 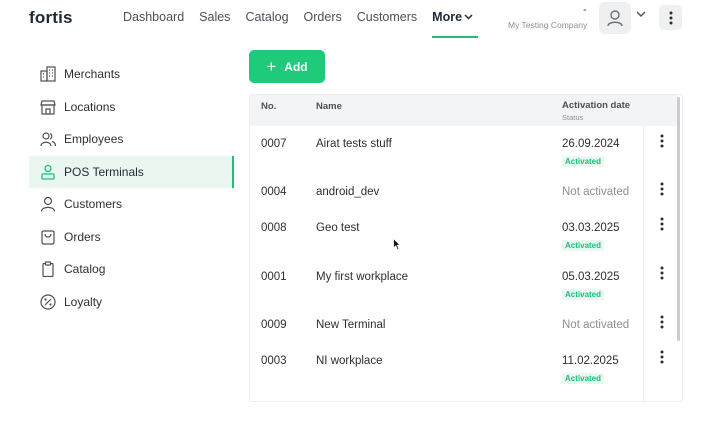 I want to click on cell-name: My first workplace, so click(x=362, y=277).